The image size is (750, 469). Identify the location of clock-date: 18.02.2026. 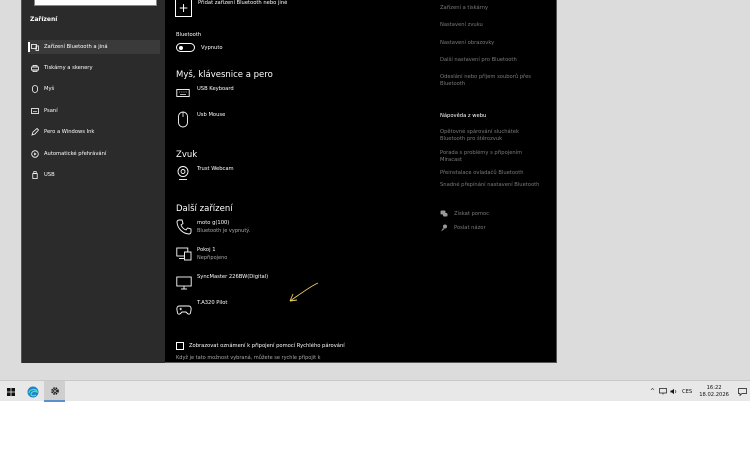
(714, 394).